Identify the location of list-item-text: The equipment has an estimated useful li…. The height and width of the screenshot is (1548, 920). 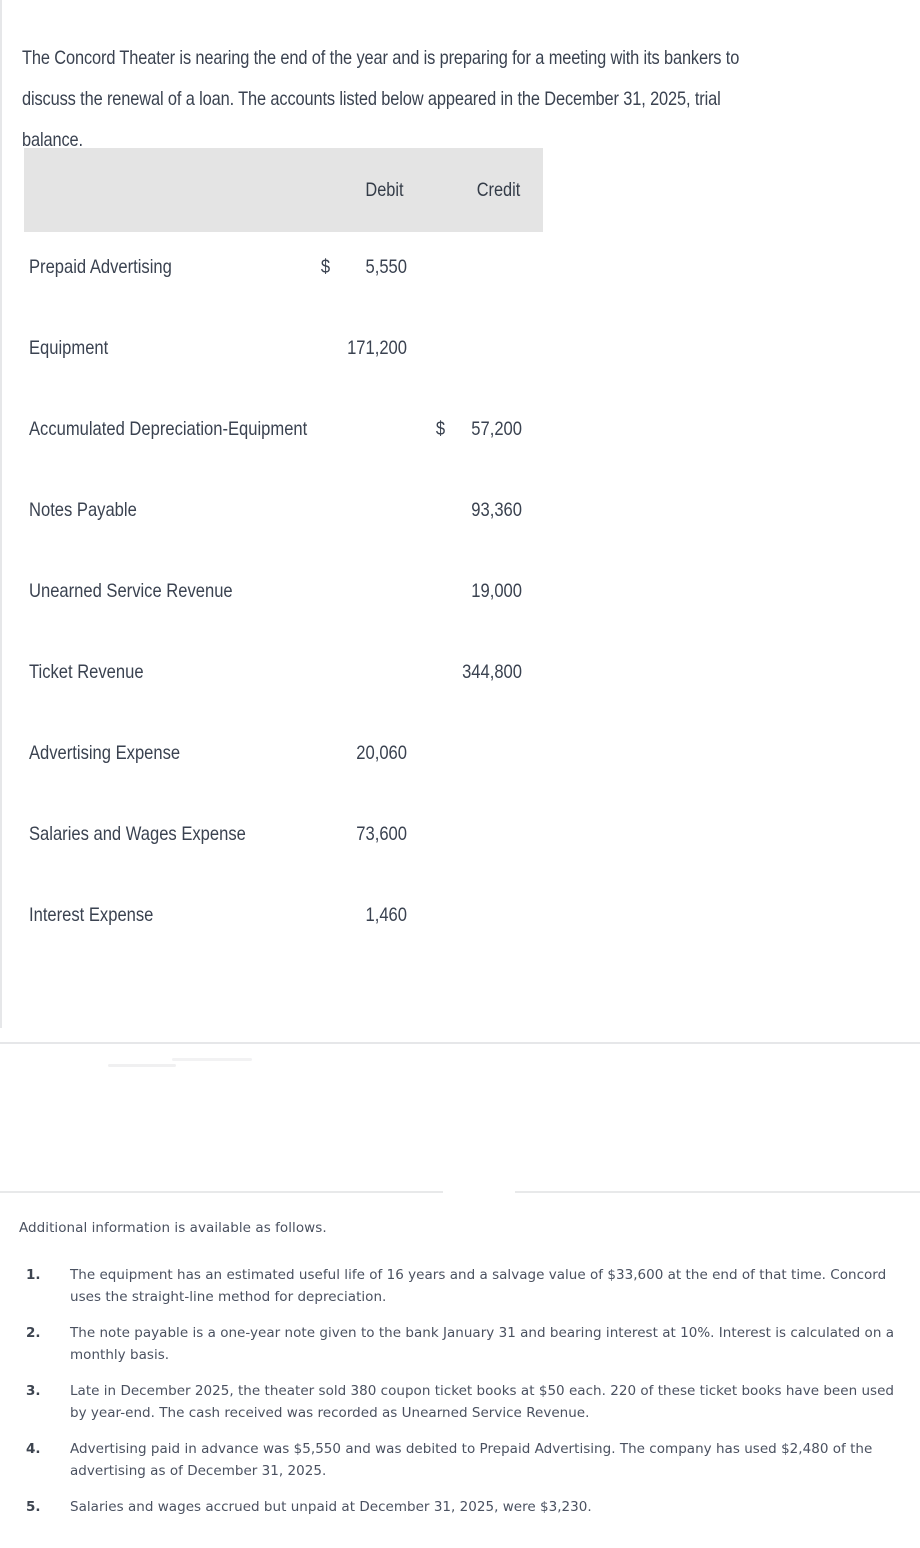
(478, 1286).